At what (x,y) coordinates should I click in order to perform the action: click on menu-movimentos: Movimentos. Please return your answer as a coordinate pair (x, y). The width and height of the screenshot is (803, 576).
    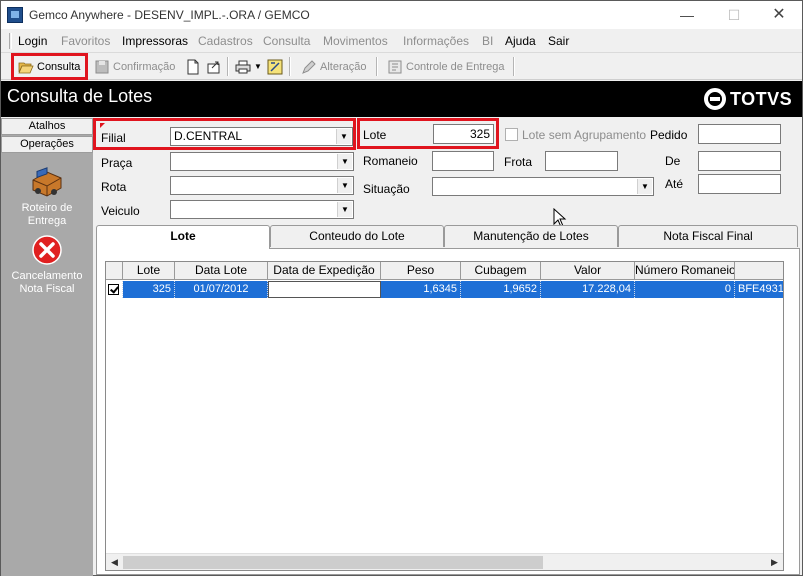
    Looking at the image, I should click on (355, 41).